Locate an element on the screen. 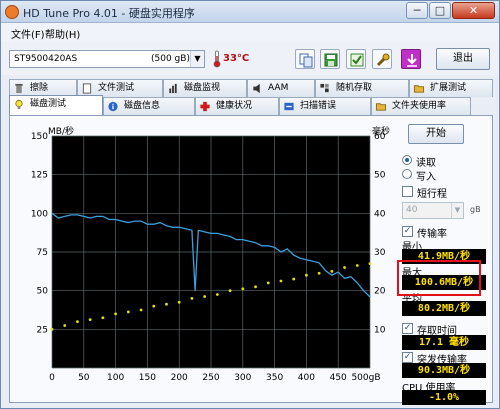 The image size is (500, 409). radio-selected-dot is located at coordinates (407, 160).